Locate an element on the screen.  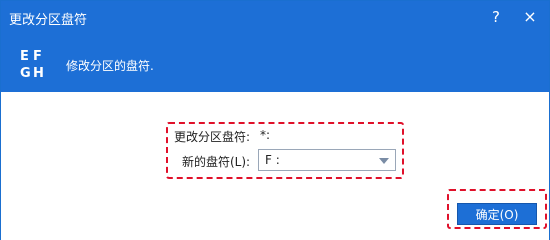
current-drive-letter-value: *: is located at coordinates (265, 135).